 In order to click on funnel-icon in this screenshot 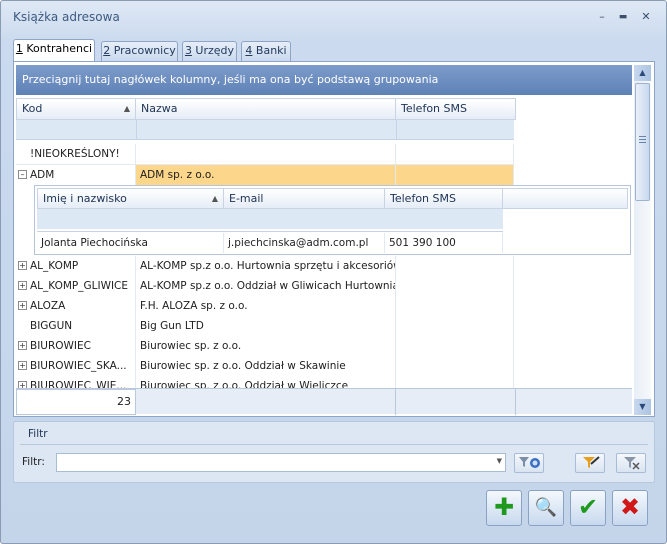, I will do `click(529, 462)`.